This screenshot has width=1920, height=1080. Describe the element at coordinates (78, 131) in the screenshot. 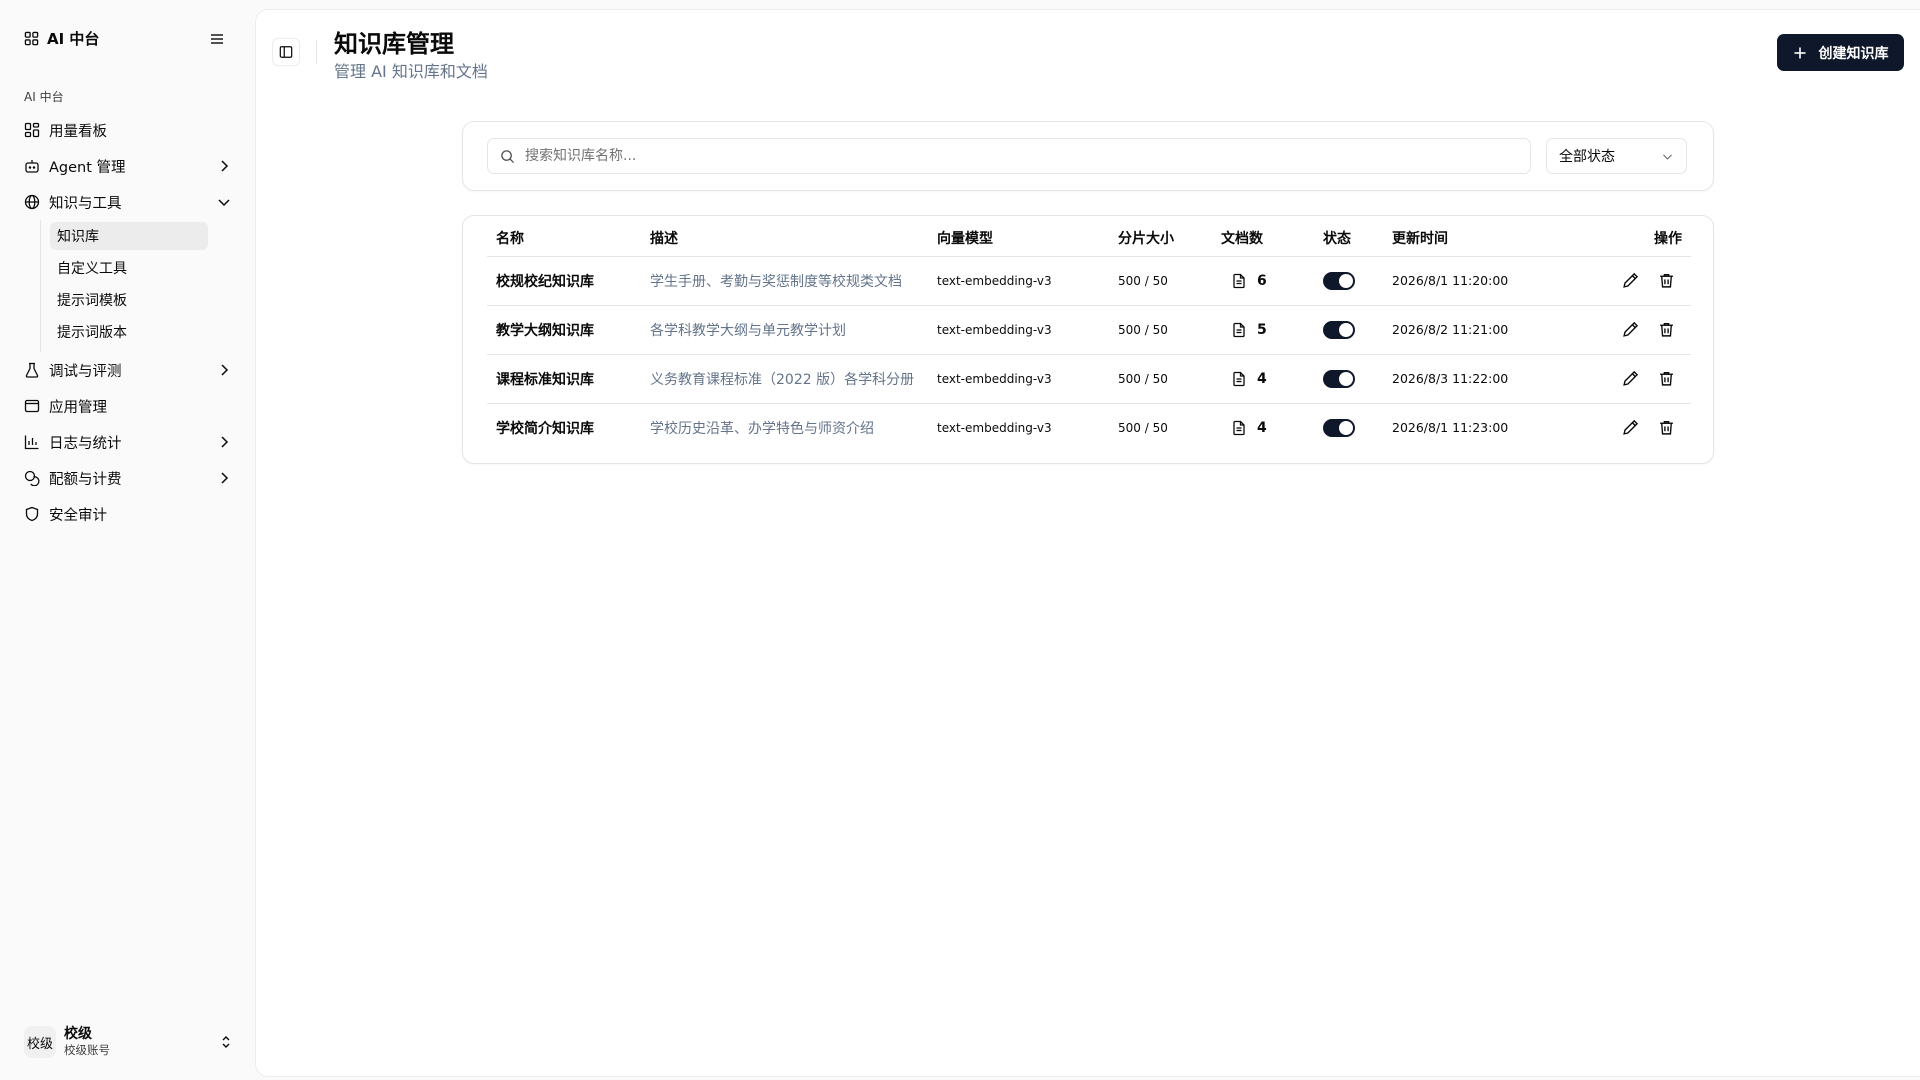

I see `sidebar-item-label: 用量看板` at that location.